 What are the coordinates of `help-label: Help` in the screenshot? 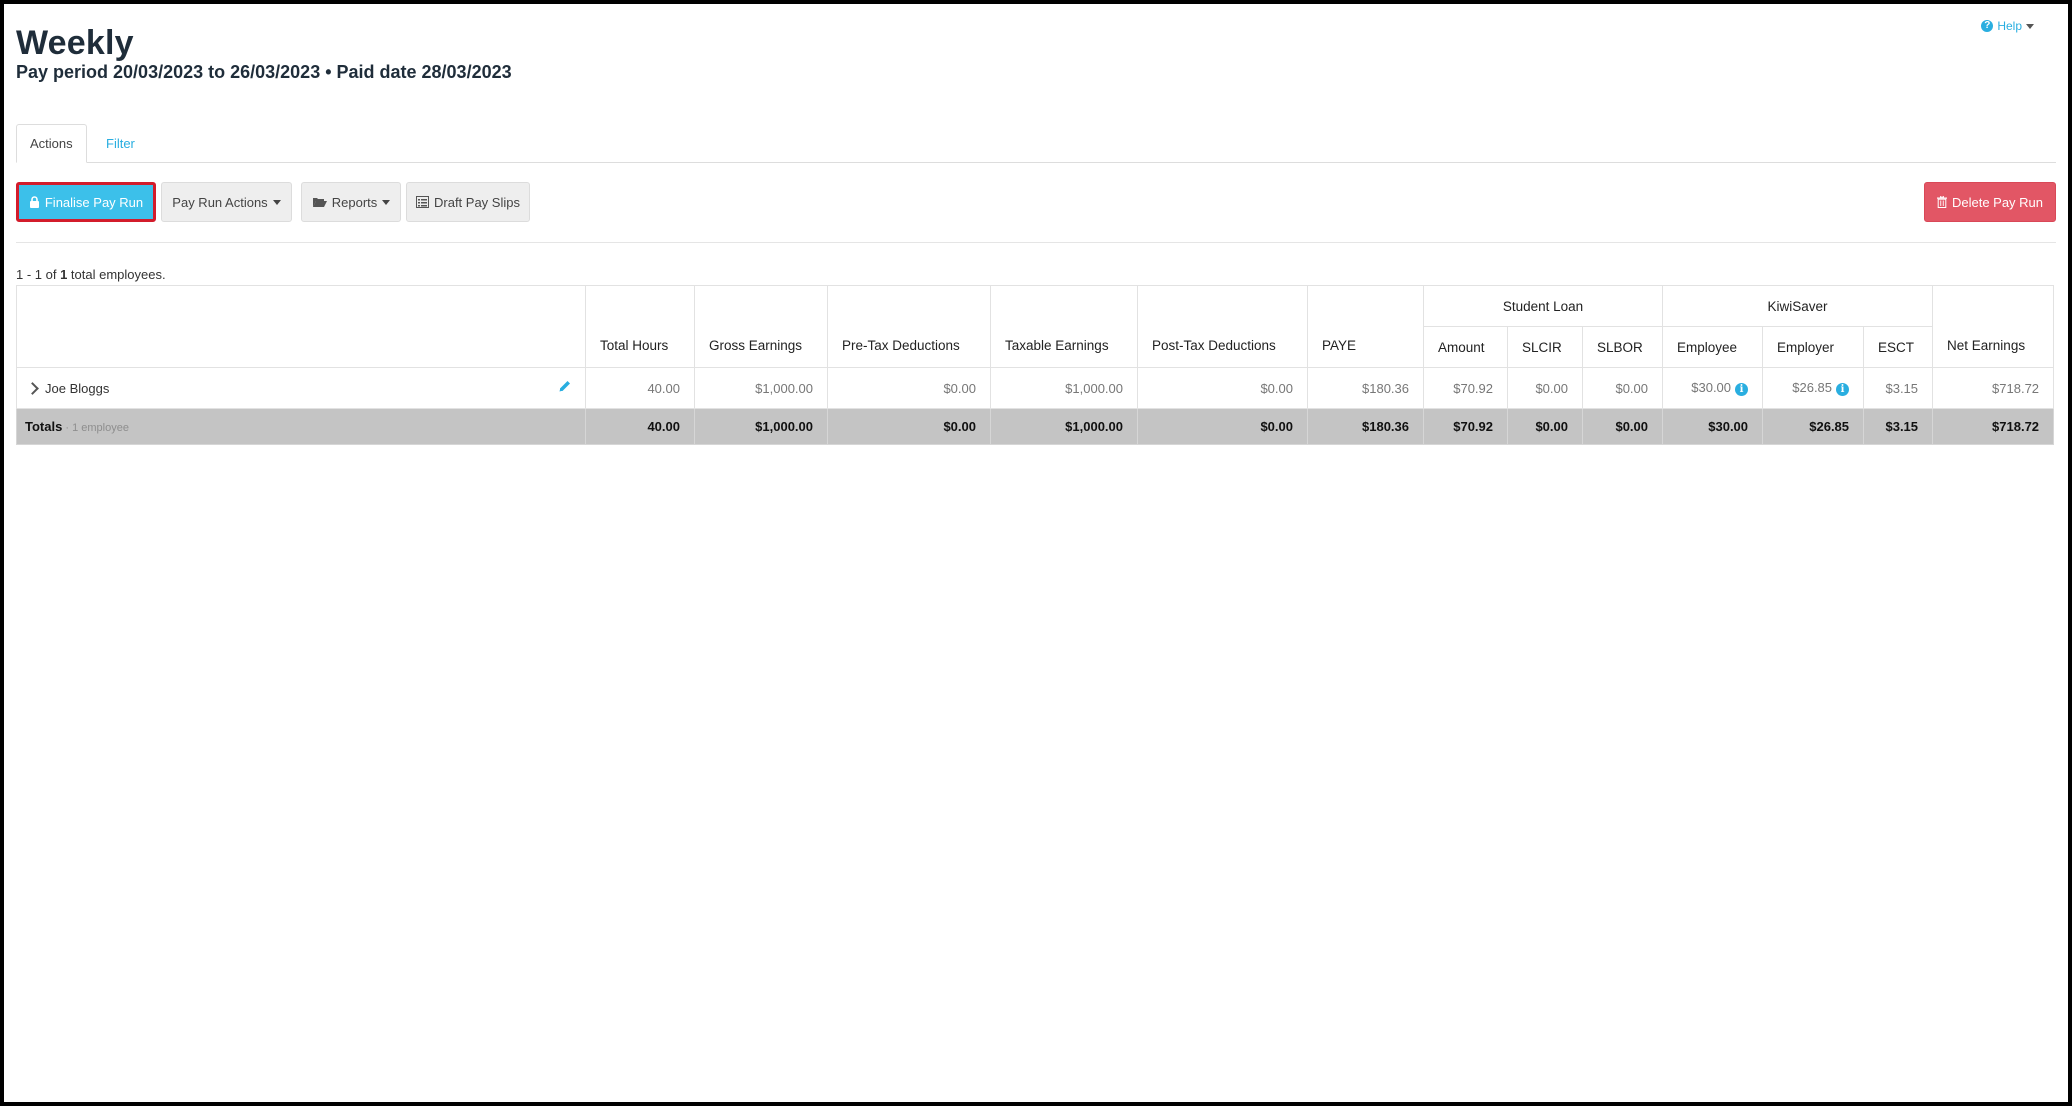 It's located at (2009, 26).